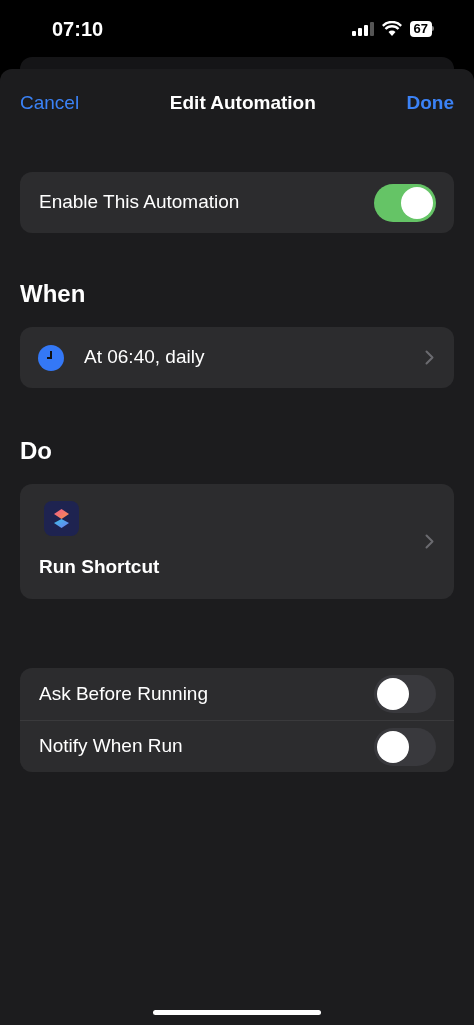 The image size is (474, 1025). Describe the element at coordinates (50, 103) in the screenshot. I see `cancel-button: Cancel` at that location.